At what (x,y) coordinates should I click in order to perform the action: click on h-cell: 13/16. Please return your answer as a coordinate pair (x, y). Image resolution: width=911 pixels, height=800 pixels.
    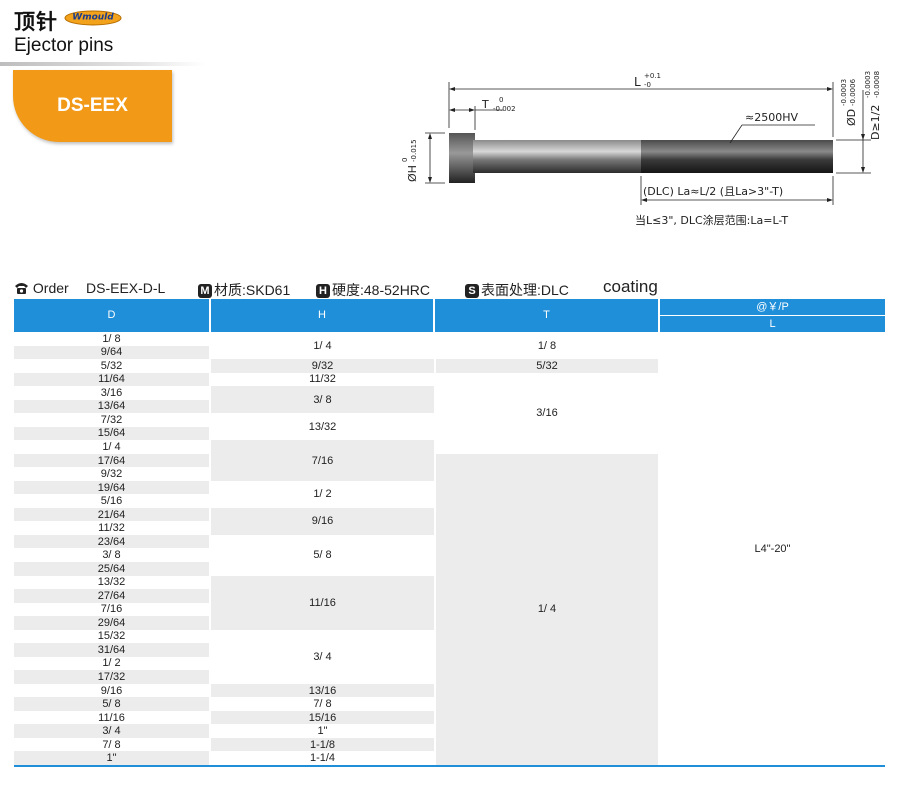
    Looking at the image, I should click on (322, 690).